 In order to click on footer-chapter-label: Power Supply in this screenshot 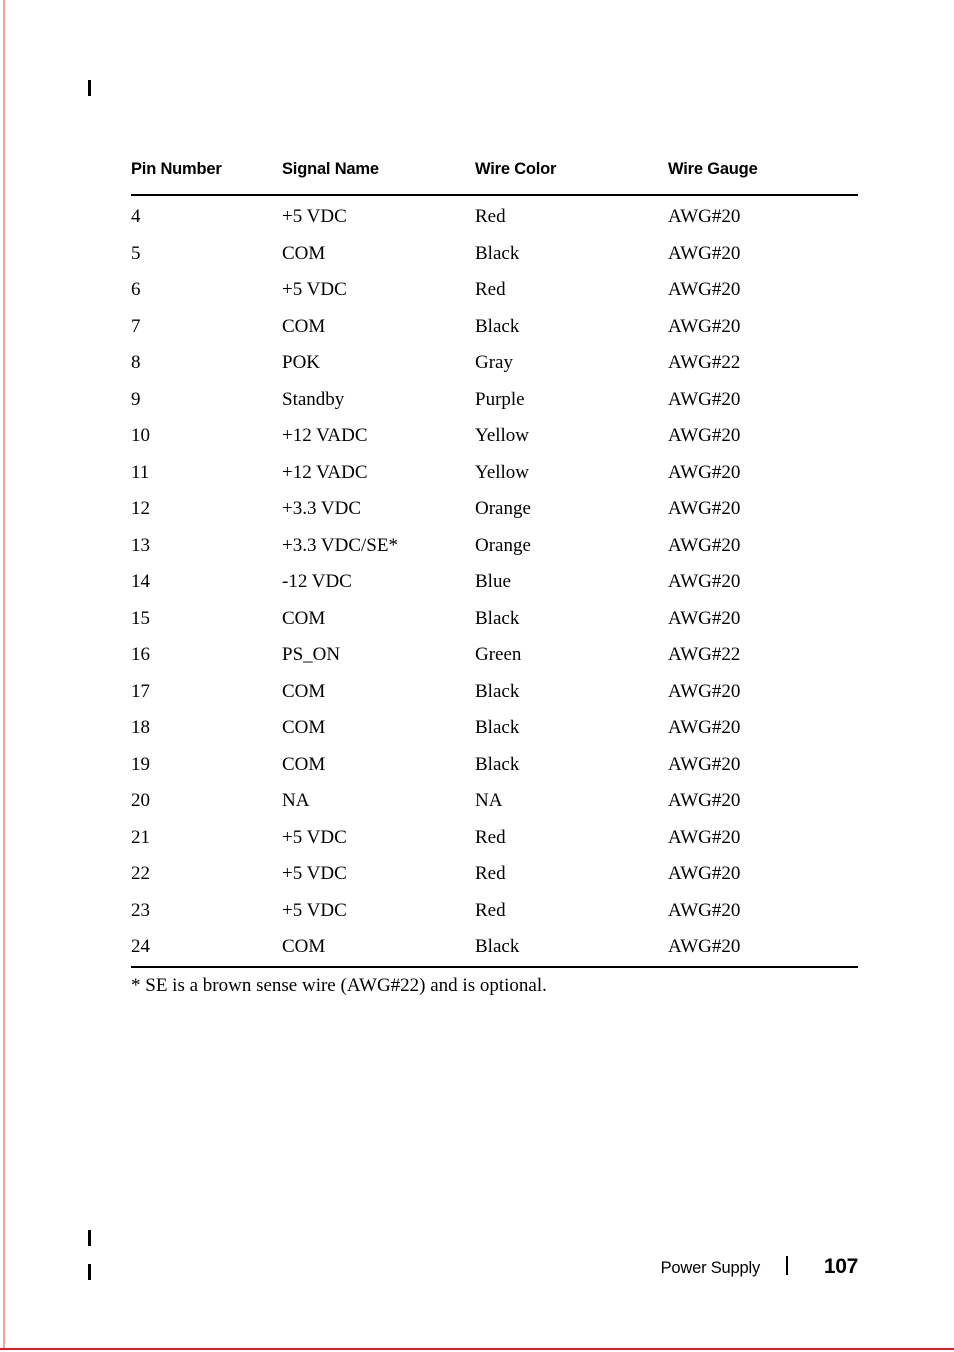, I will do `click(710, 1268)`.